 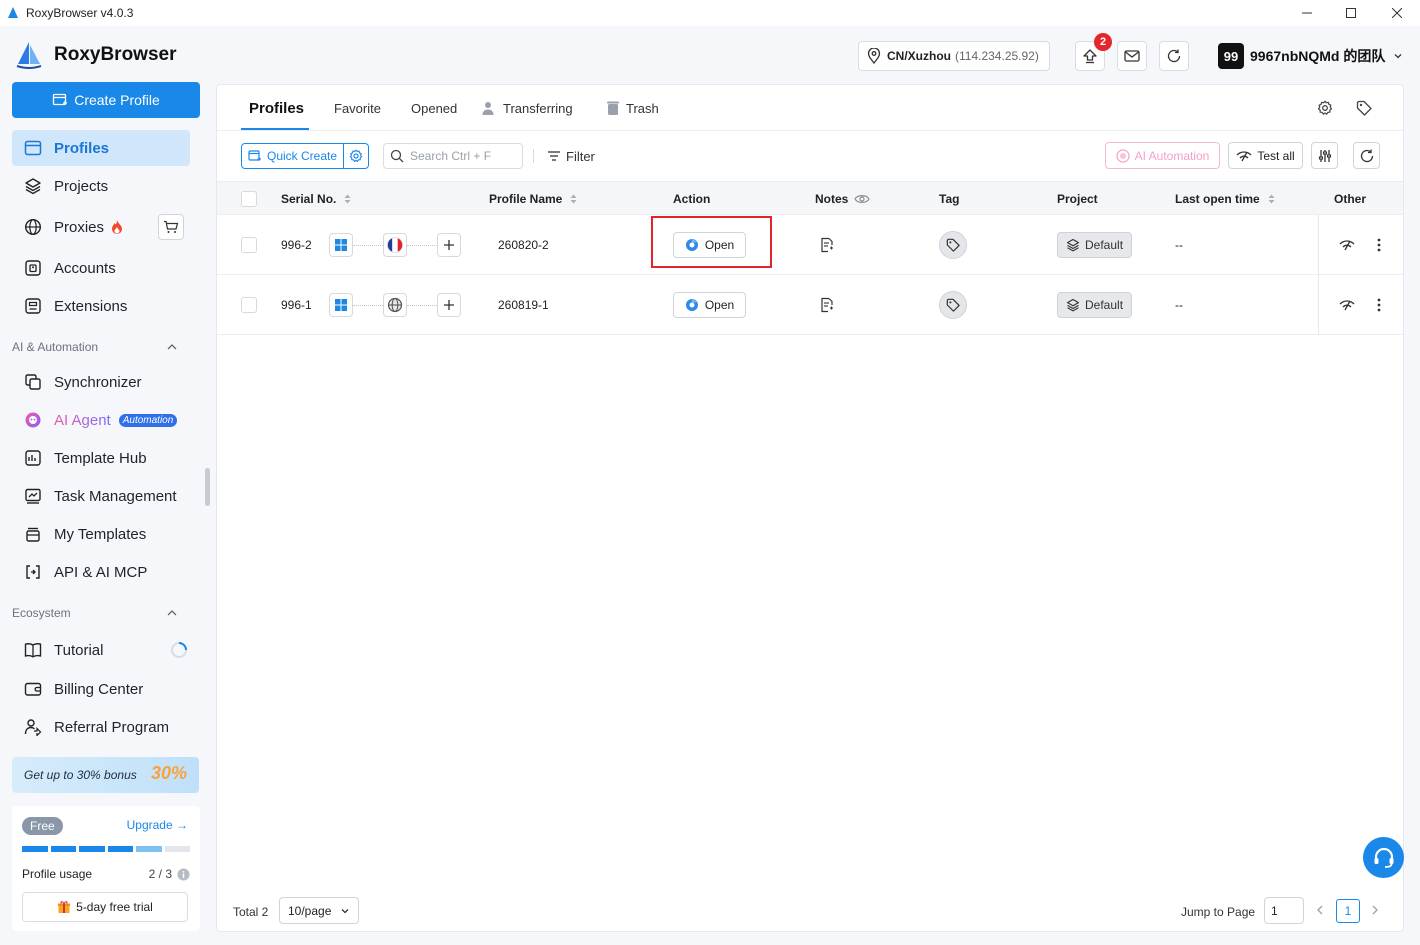 What do you see at coordinates (1284, 910) in the screenshot?
I see `jump-to-page-input` at bounding box center [1284, 910].